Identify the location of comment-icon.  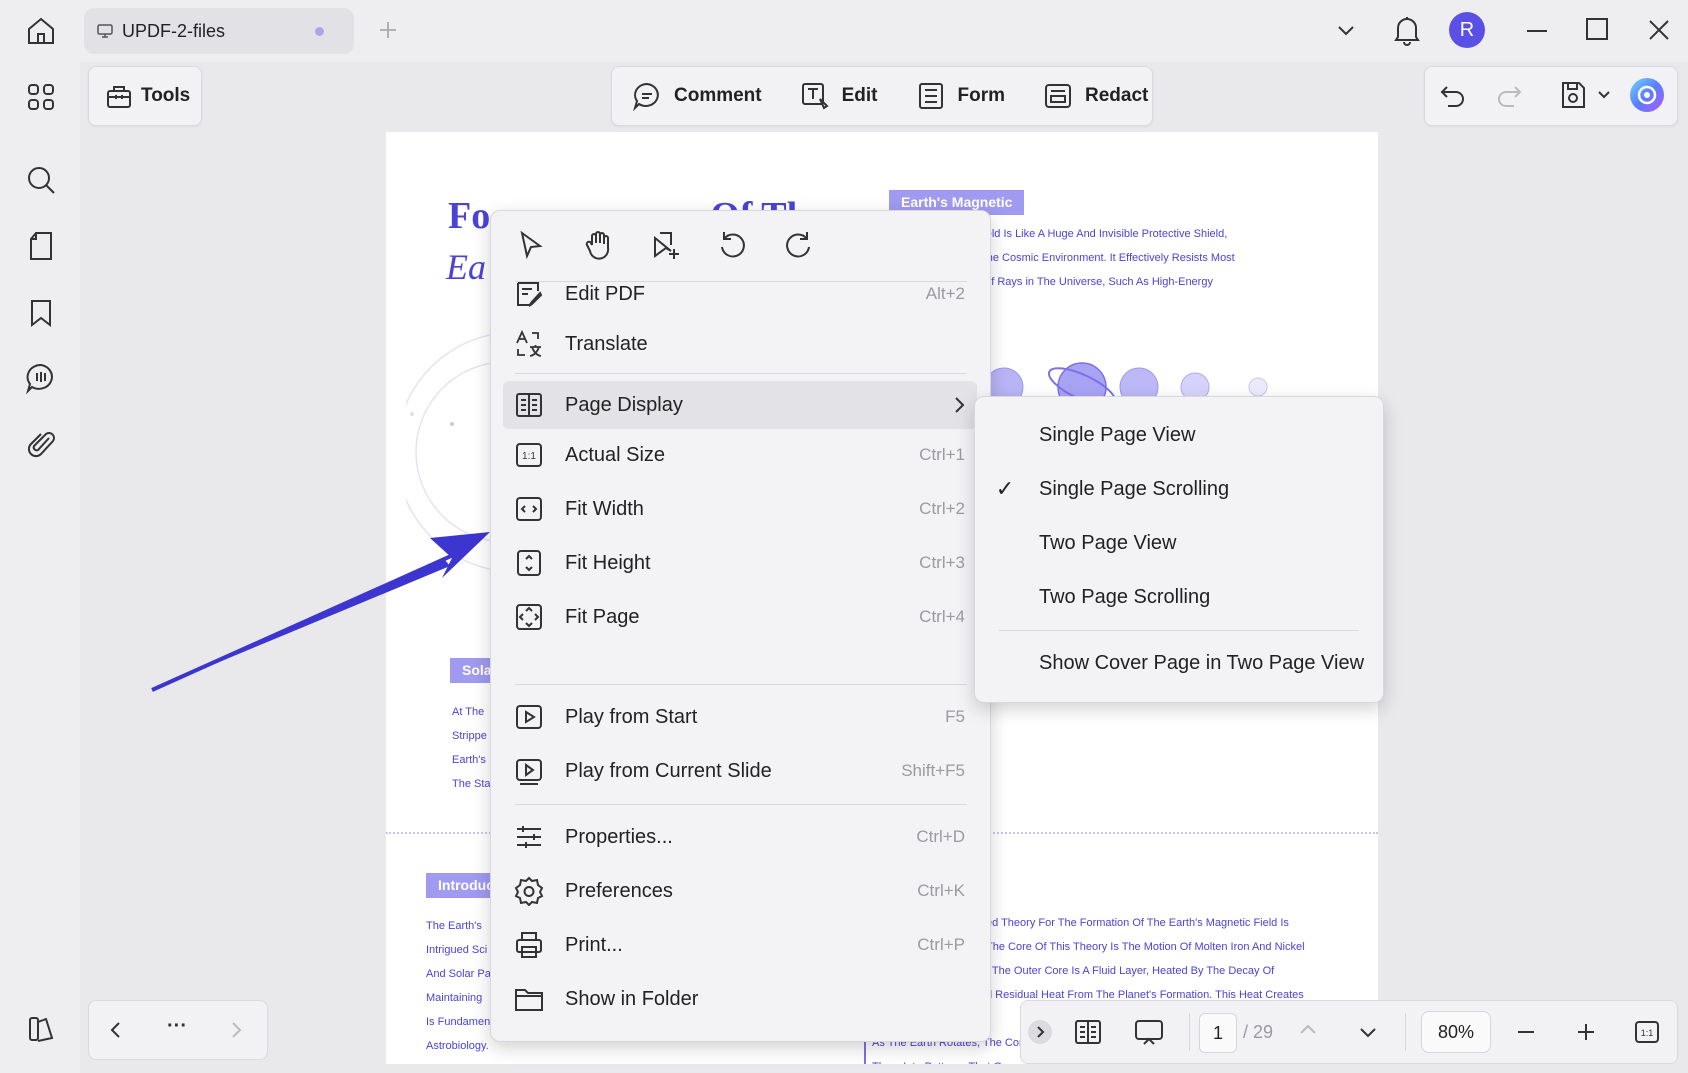
(646, 96).